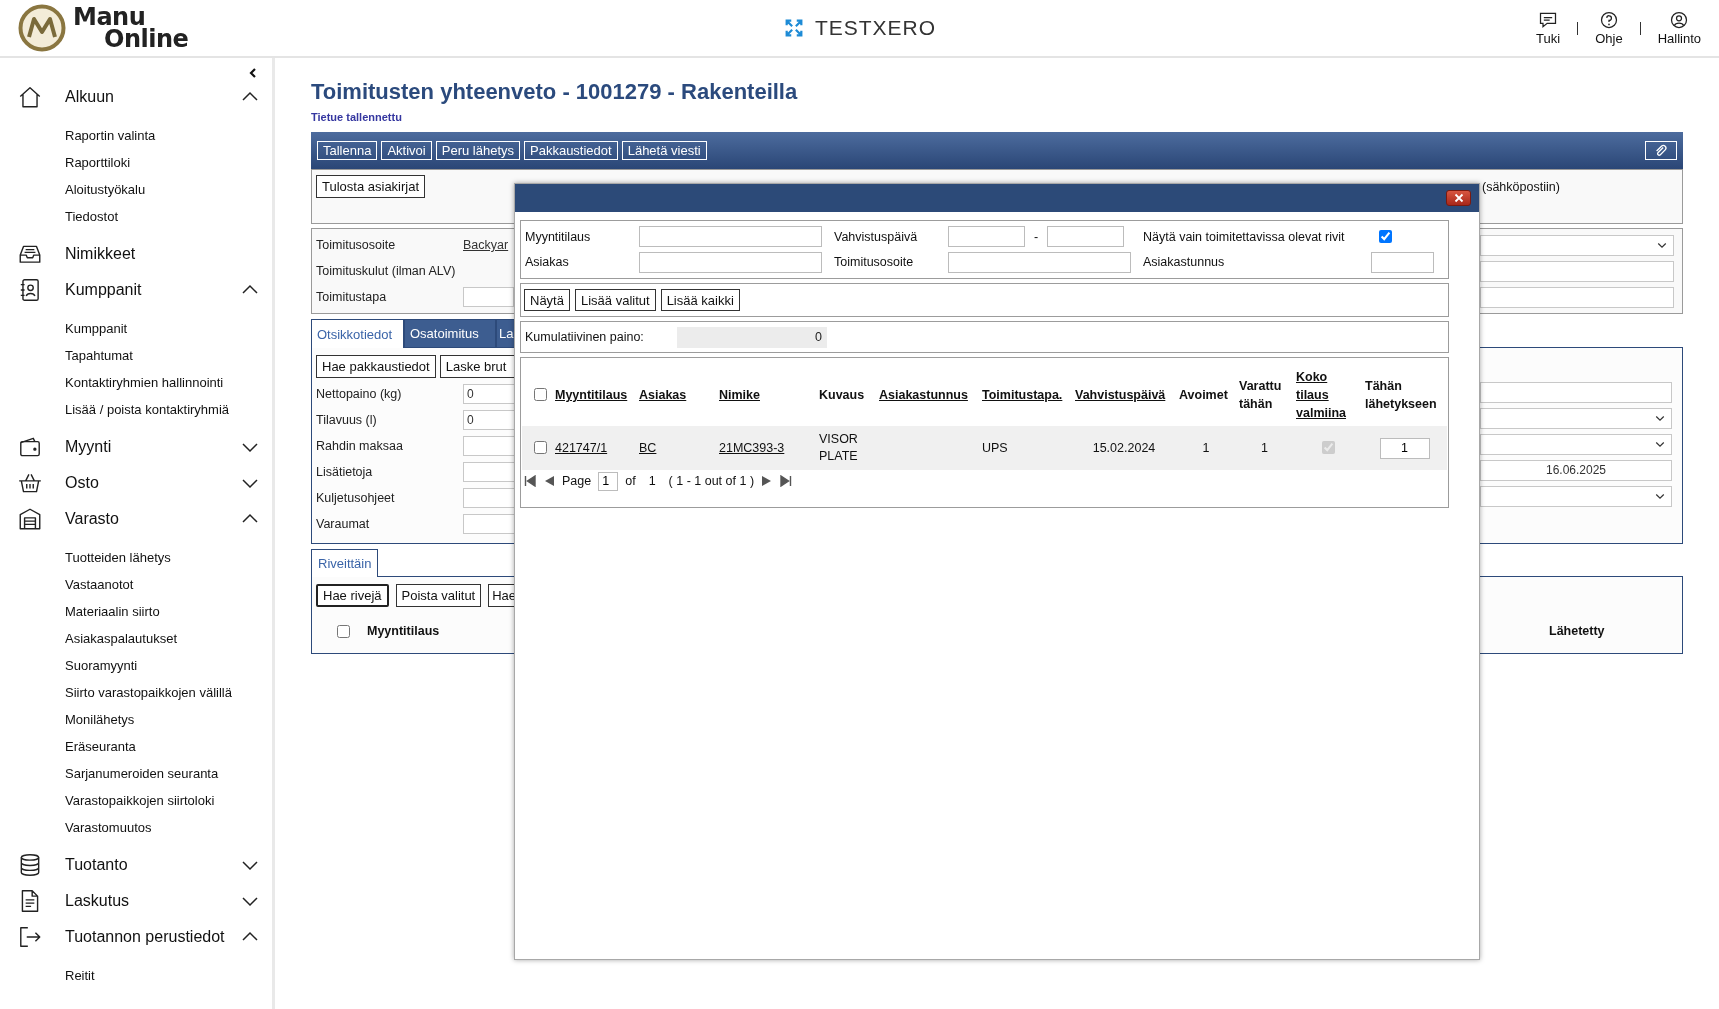 This screenshot has width=1719, height=1009. Describe the element at coordinates (162, 254) in the screenshot. I see `nav-group: Nimikkeet` at that location.